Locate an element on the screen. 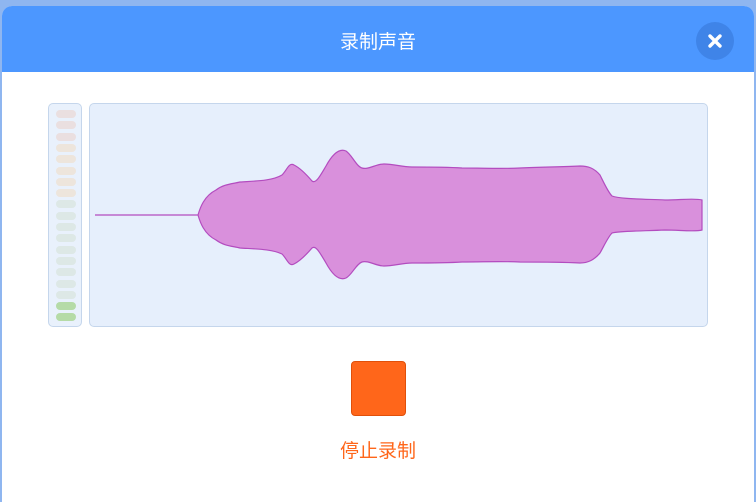 The image size is (756, 502). close-icon is located at coordinates (715, 41).